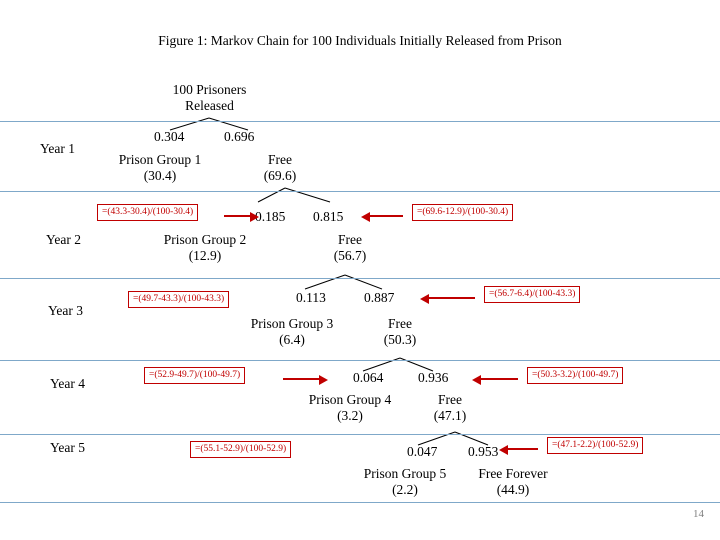 Image resolution: width=720 pixels, height=540 pixels. I want to click on free-node-1-value: (69.6), so click(280, 175).